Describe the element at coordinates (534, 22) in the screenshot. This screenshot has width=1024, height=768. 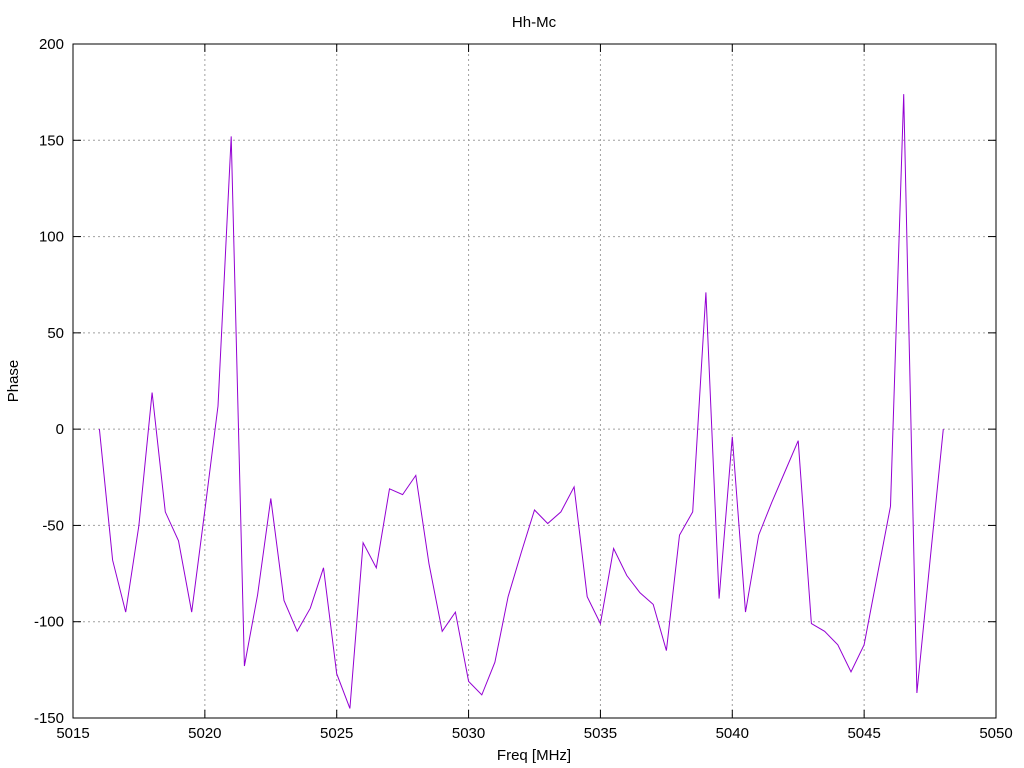
I see `chart-title: Hh-Mc` at that location.